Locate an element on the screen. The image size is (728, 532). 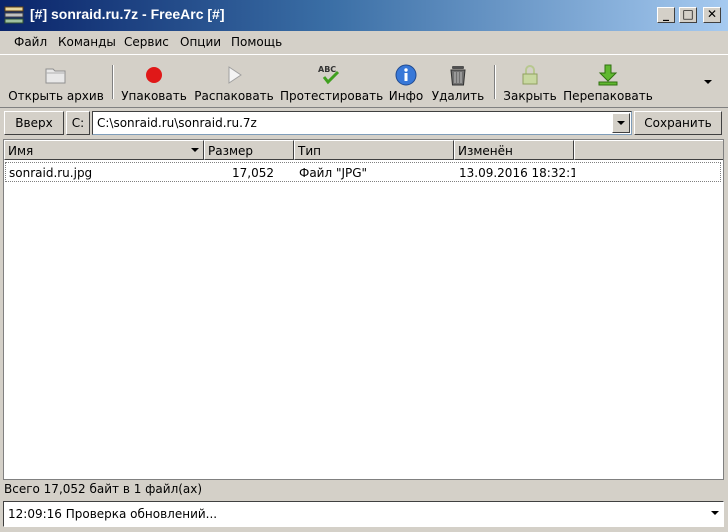
trash-icon is located at coordinates (458, 76).